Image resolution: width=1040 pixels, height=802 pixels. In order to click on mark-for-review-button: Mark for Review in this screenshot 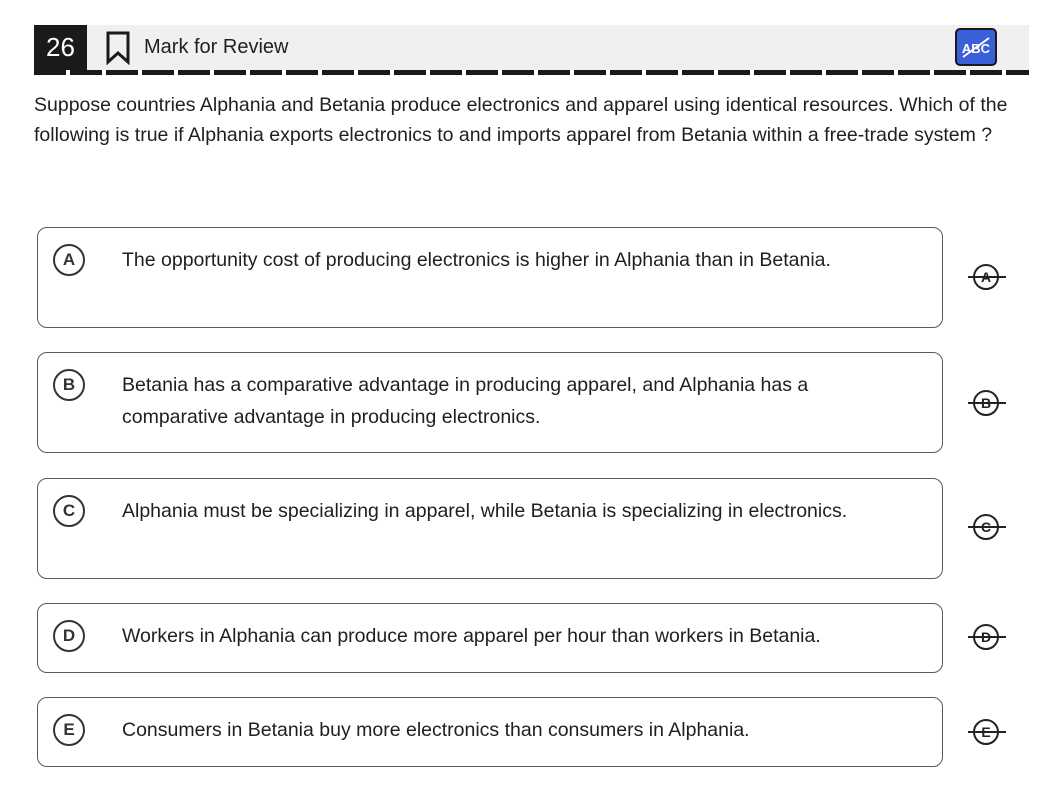, I will do `click(203, 47)`.